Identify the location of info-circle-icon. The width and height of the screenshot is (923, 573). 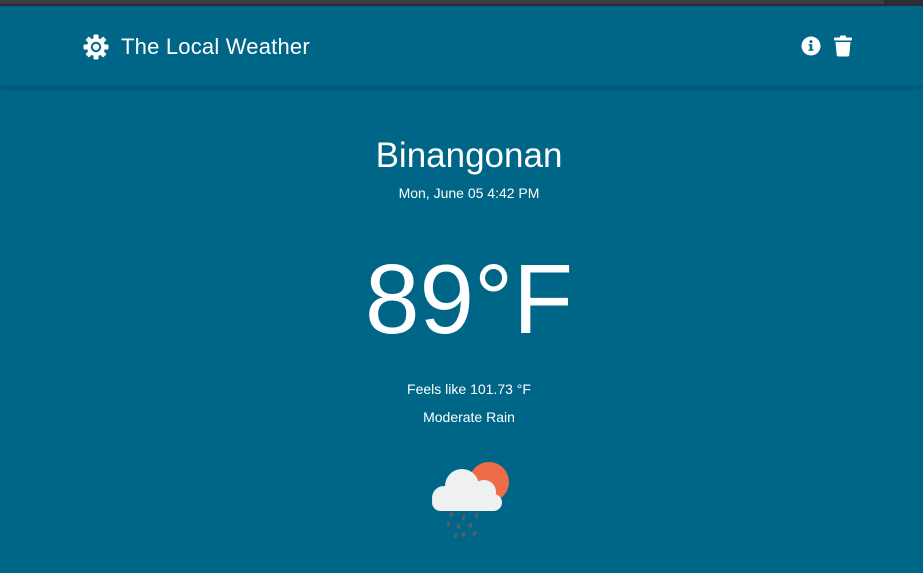
(811, 46).